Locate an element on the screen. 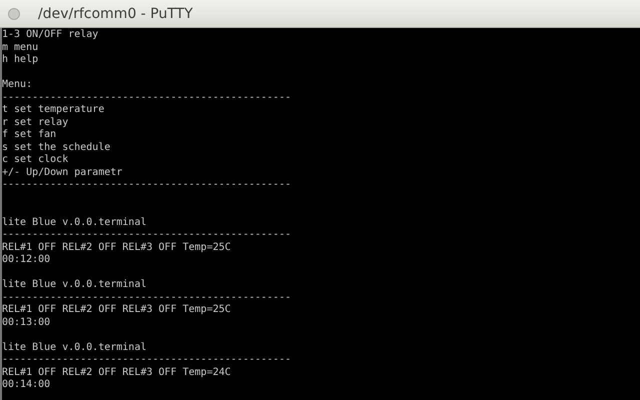  terminal-line: r set relay is located at coordinates (35, 122).